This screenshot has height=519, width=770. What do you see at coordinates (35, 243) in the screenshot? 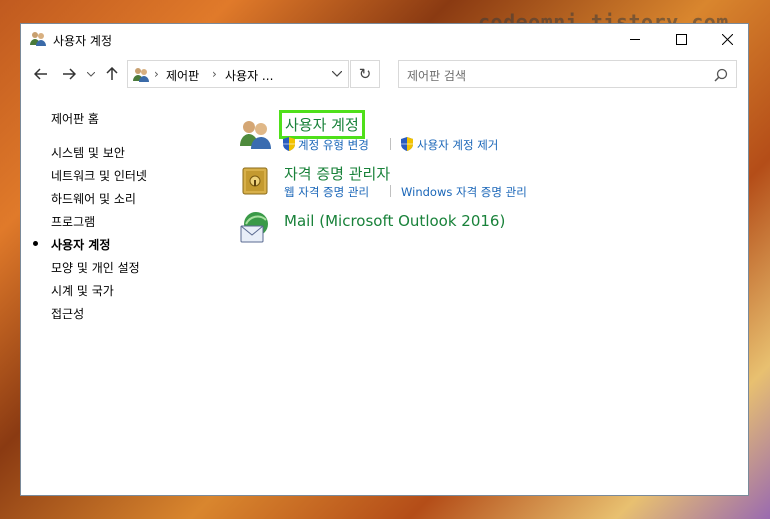
I see `active-bullet-icon` at bounding box center [35, 243].